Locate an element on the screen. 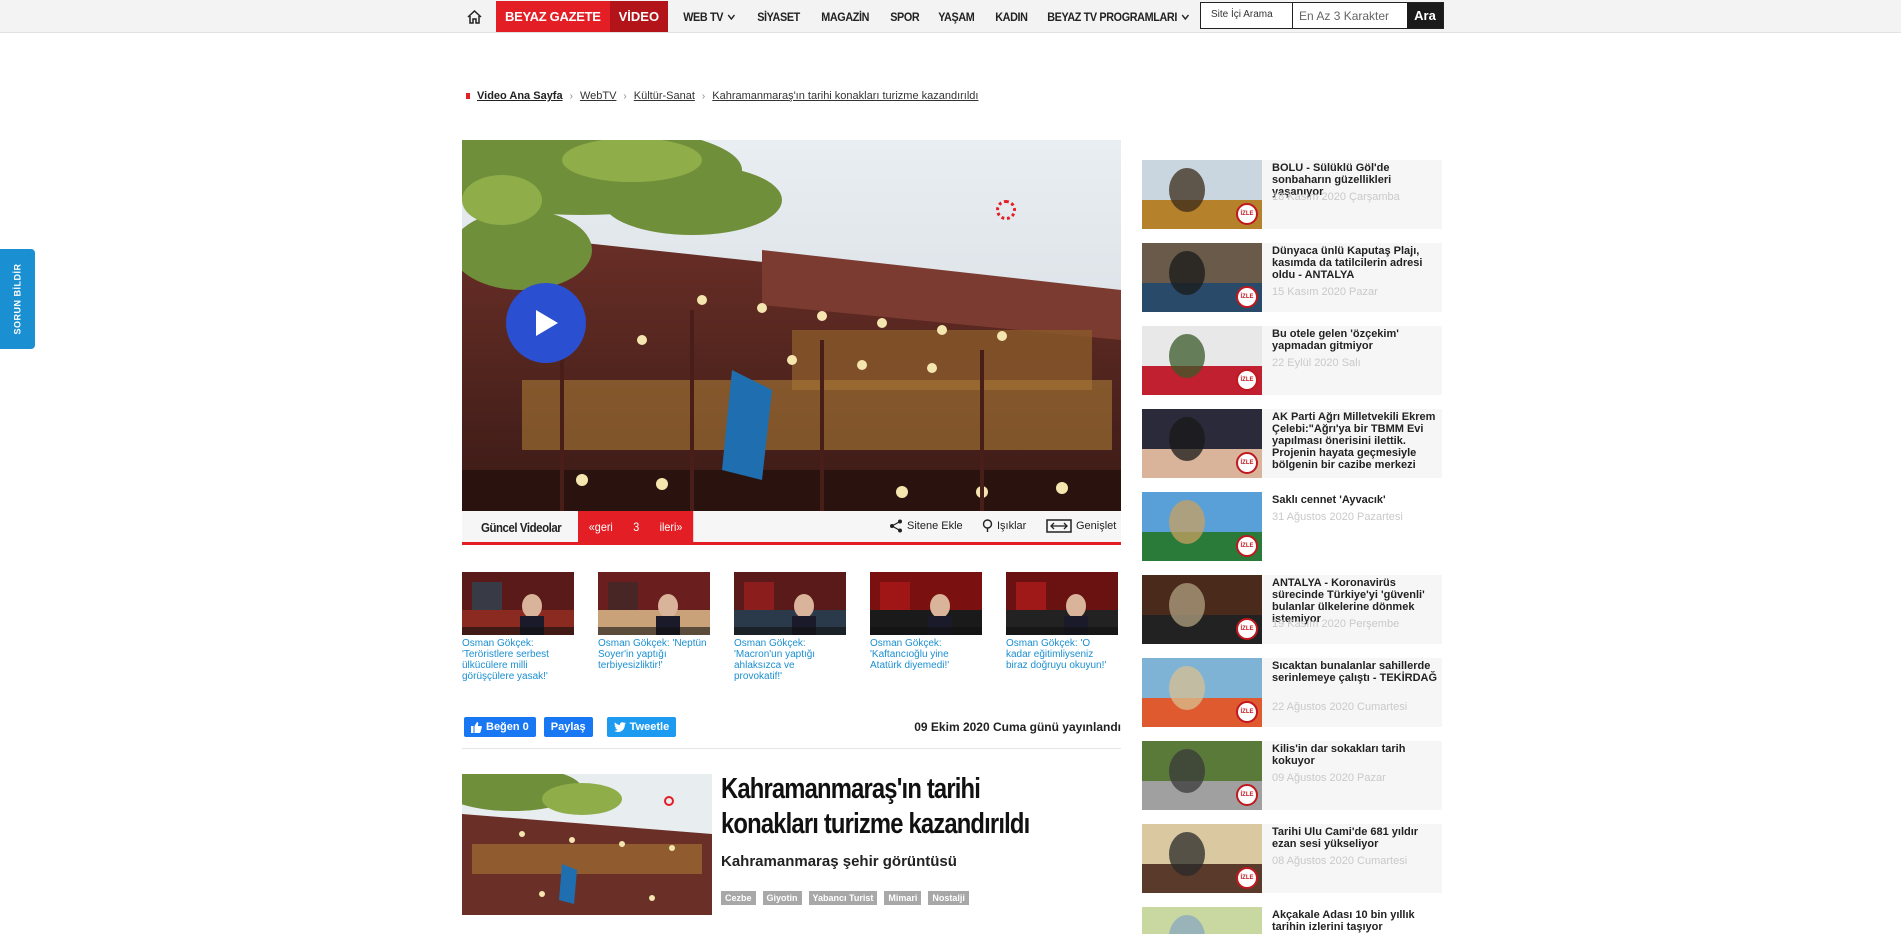  nav-item-label: SİYASET is located at coordinates (779, 16).